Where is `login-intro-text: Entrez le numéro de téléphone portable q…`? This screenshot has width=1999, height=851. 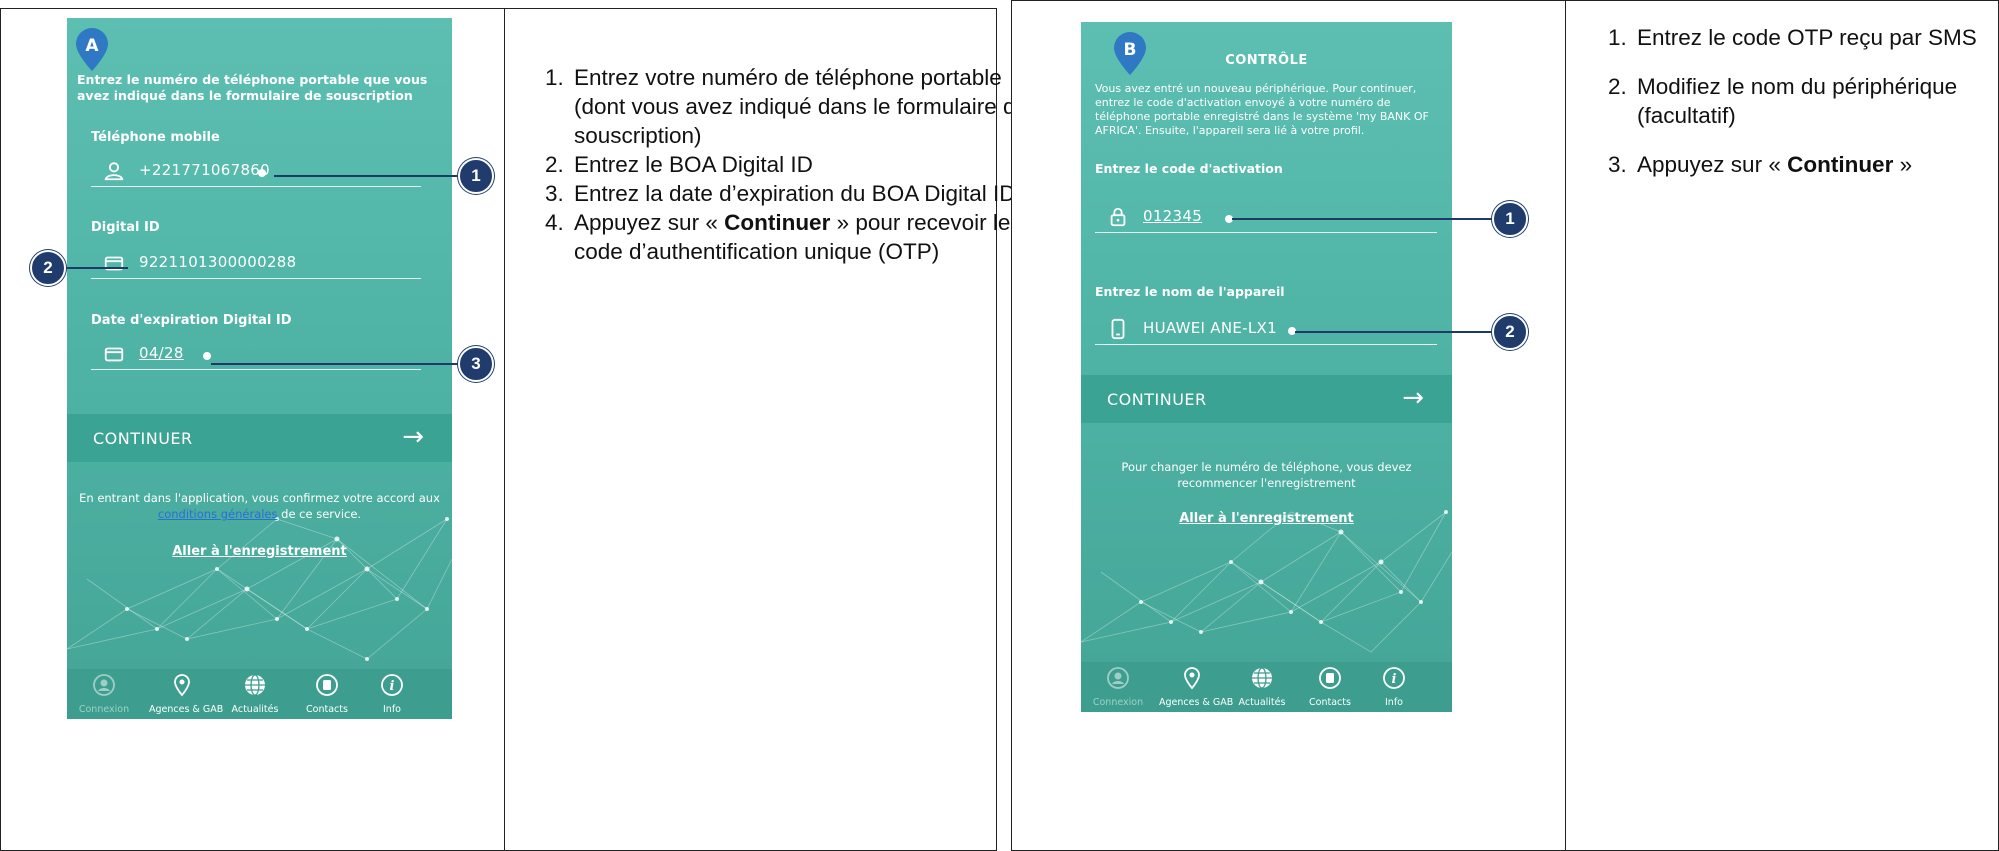
login-intro-text: Entrez le numéro de téléphone portable q… is located at coordinates (252, 87).